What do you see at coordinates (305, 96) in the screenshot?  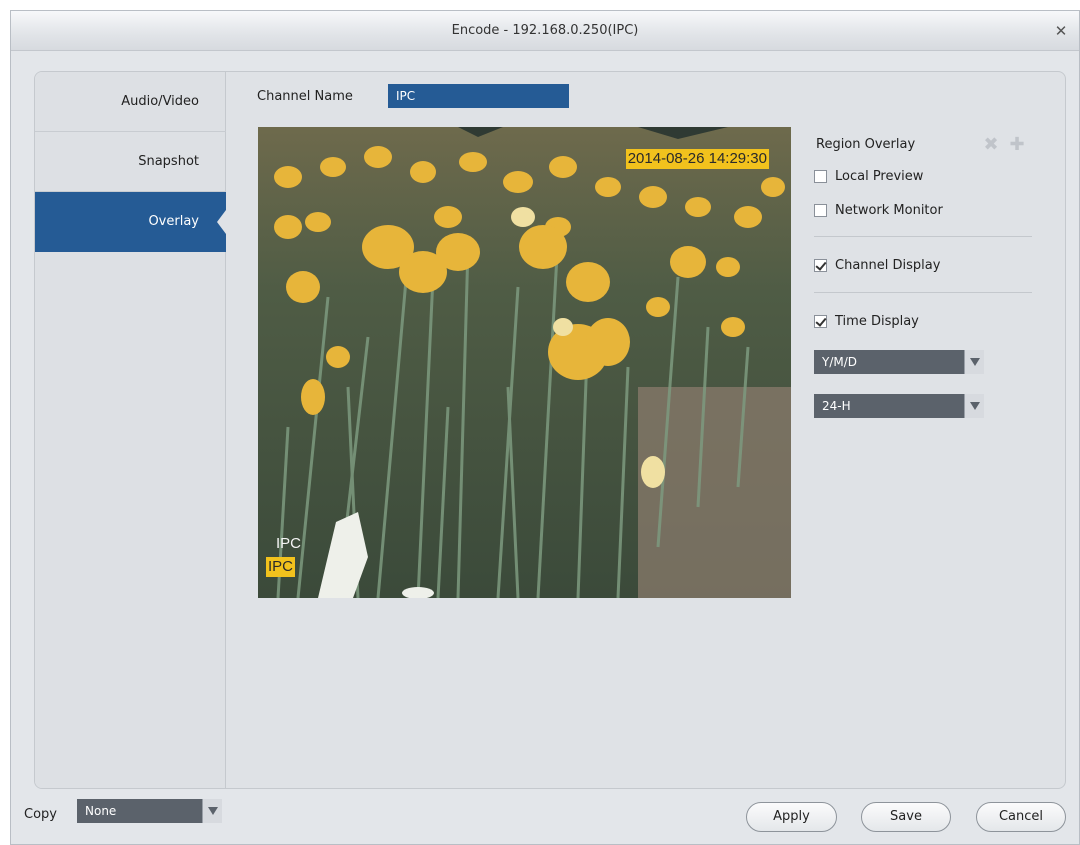 I see `channel-name-label: Channel Name` at bounding box center [305, 96].